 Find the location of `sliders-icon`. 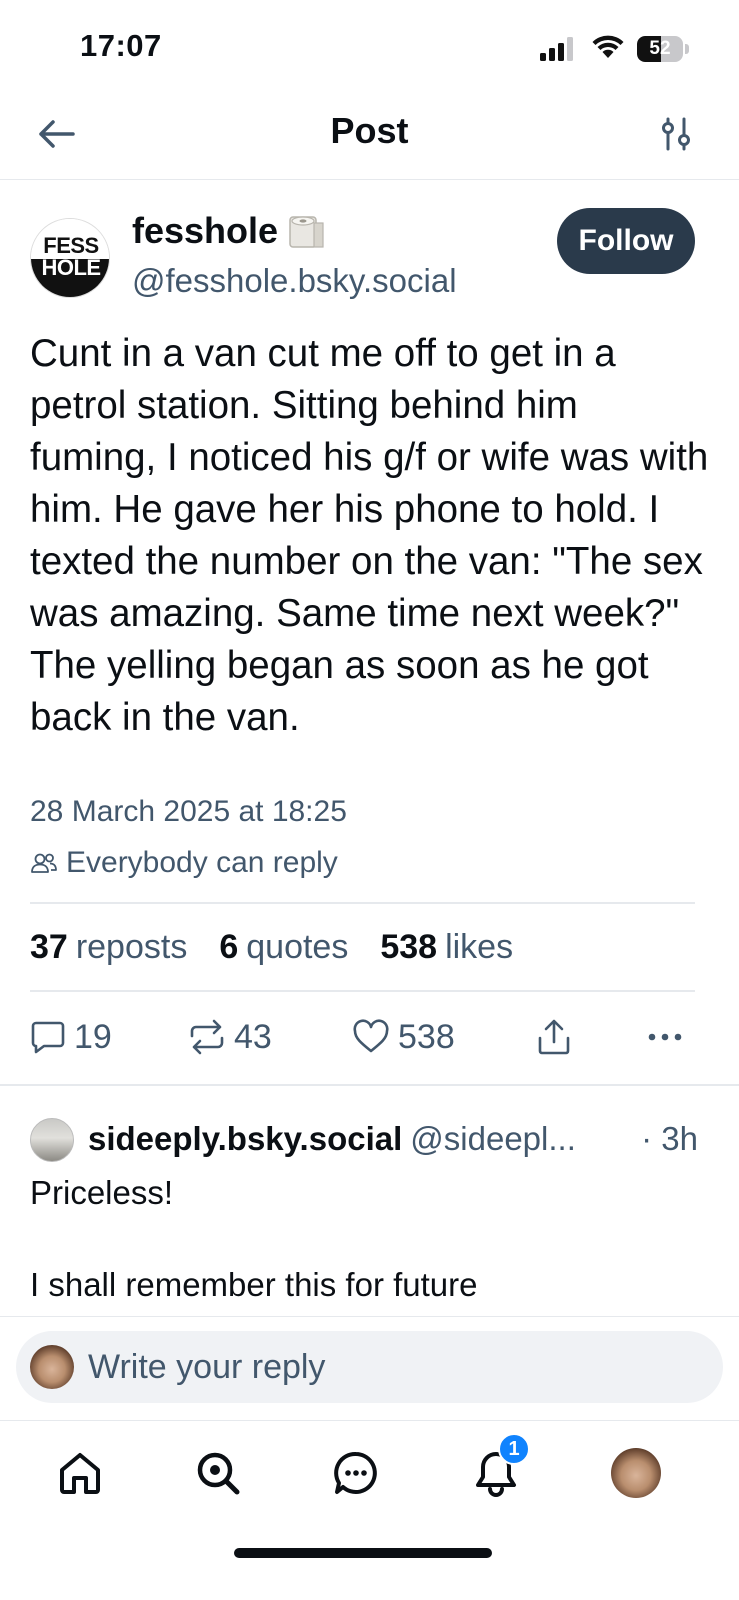

sliders-icon is located at coordinates (676, 134).